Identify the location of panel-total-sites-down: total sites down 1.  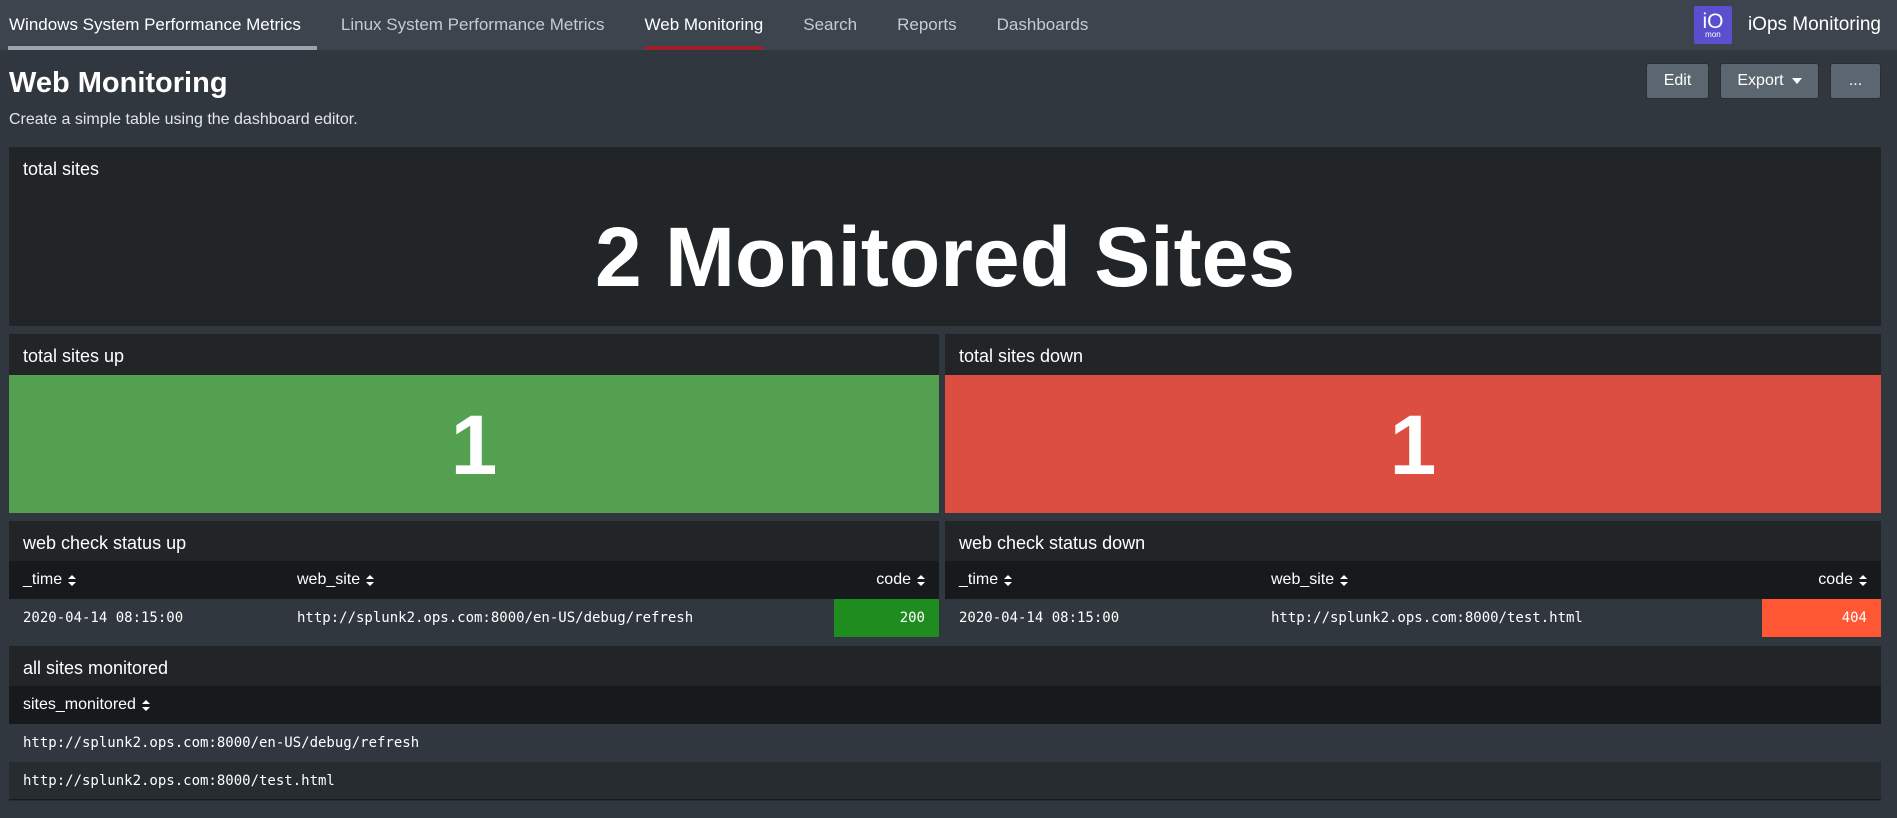
(1413, 423).